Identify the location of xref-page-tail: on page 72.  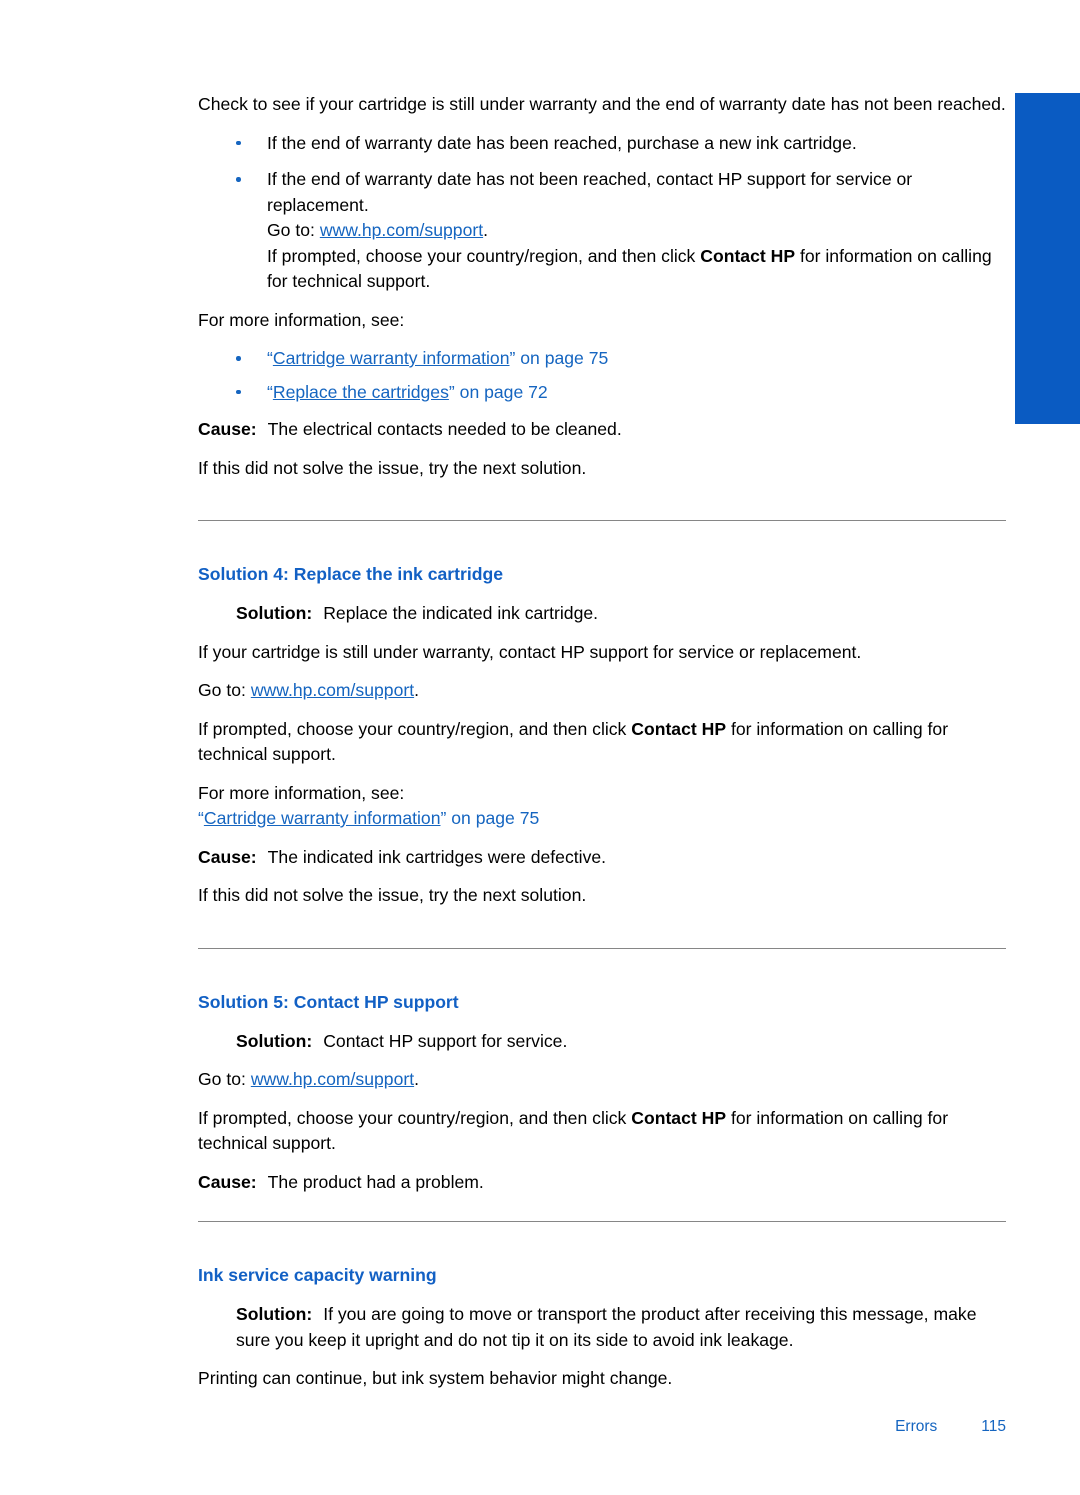
(501, 391).